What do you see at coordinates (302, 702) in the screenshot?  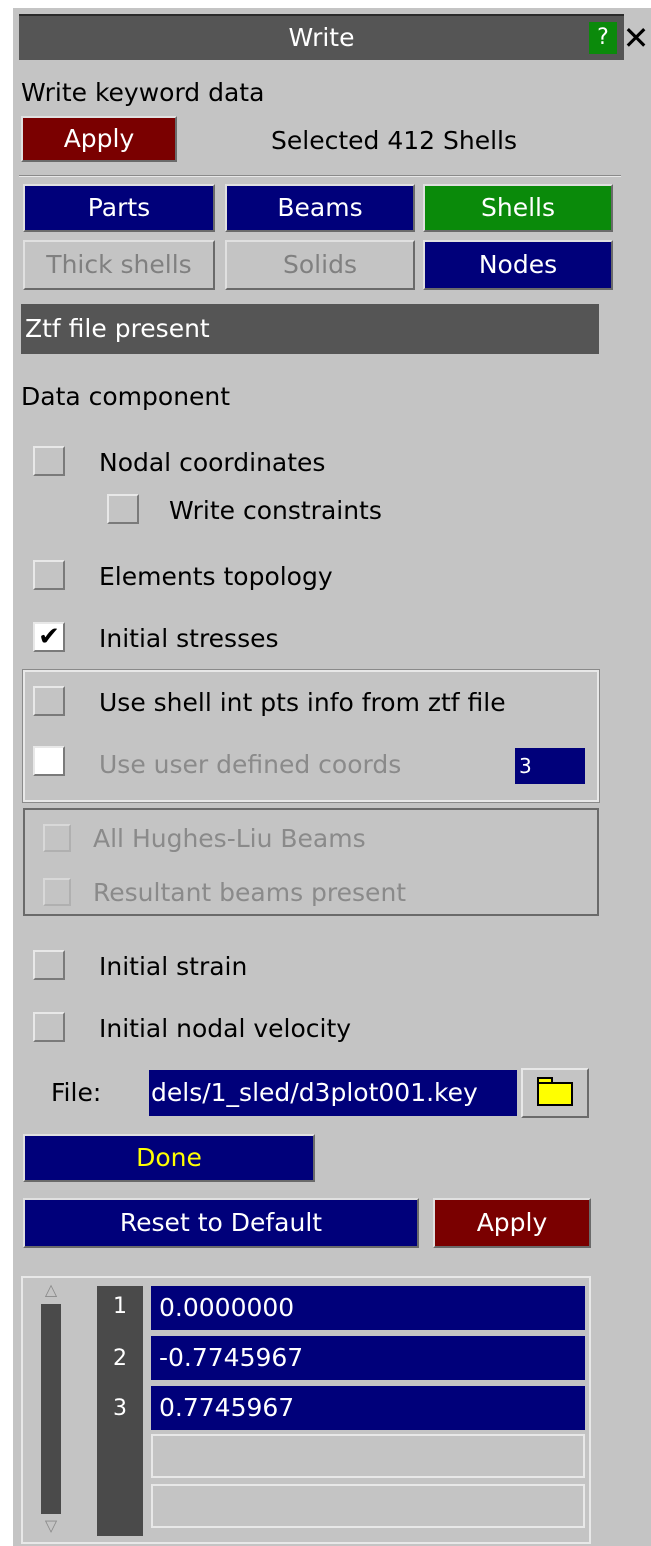 I see `use-shell-int-pts-label: Use shell int pts info from ztf file` at bounding box center [302, 702].